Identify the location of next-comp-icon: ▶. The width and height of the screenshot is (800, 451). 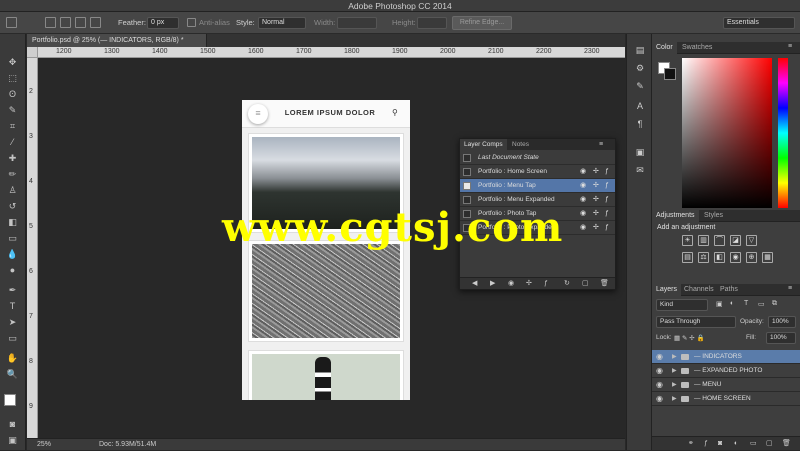
(492, 284).